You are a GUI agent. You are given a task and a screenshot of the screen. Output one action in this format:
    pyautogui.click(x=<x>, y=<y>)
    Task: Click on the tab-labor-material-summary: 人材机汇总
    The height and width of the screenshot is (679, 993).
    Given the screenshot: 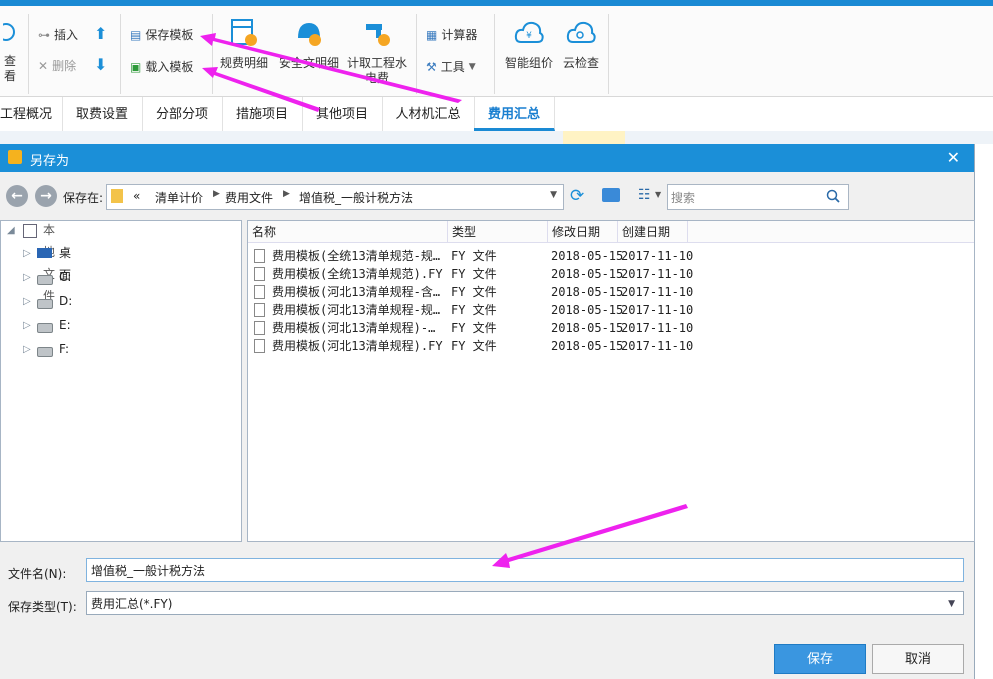 What is the action you would take?
    pyautogui.click(x=428, y=114)
    